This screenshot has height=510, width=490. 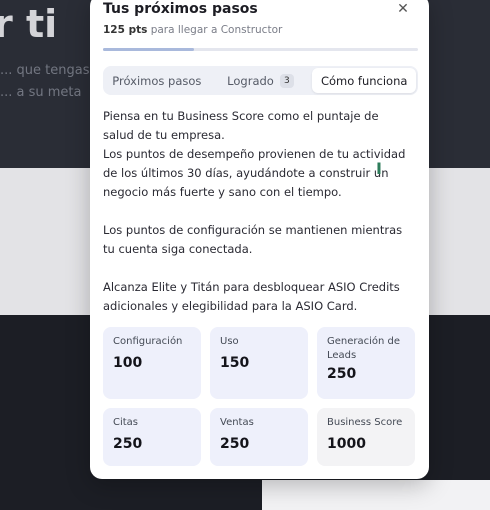 What do you see at coordinates (44, 82) in the screenshot?
I see `background-subtext: ... que tengas ... a su meta` at bounding box center [44, 82].